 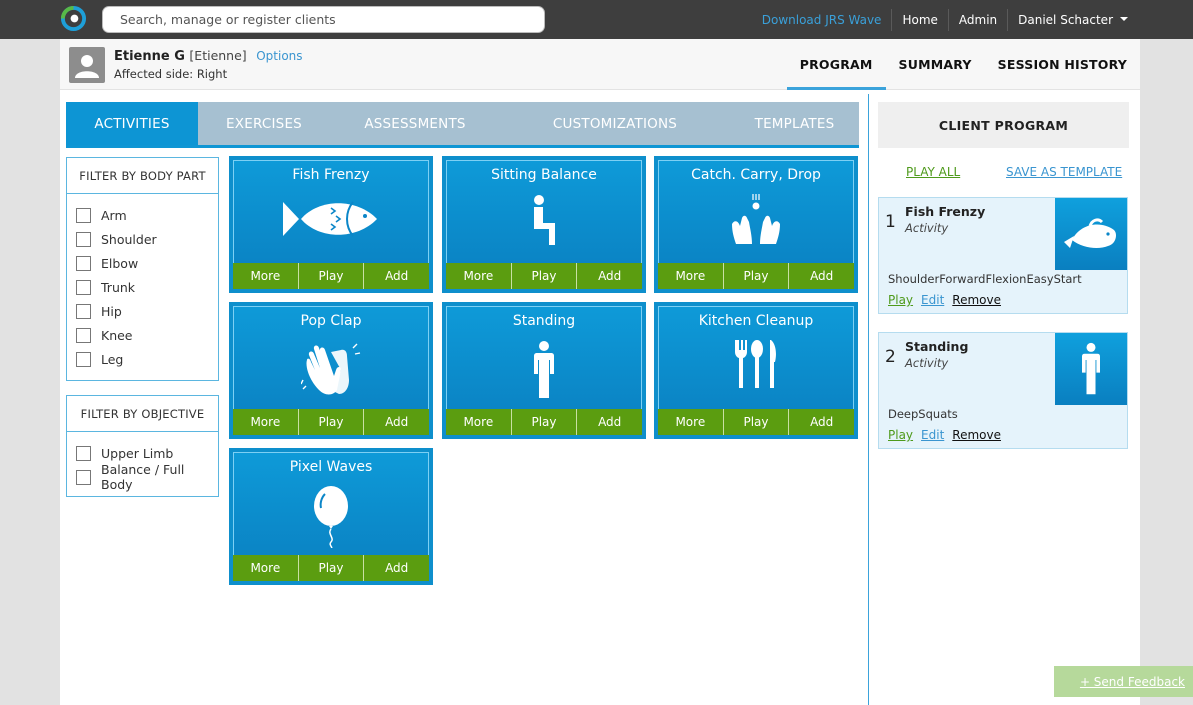 What do you see at coordinates (977, 19) in the screenshot?
I see `admin-link: Admin` at bounding box center [977, 19].